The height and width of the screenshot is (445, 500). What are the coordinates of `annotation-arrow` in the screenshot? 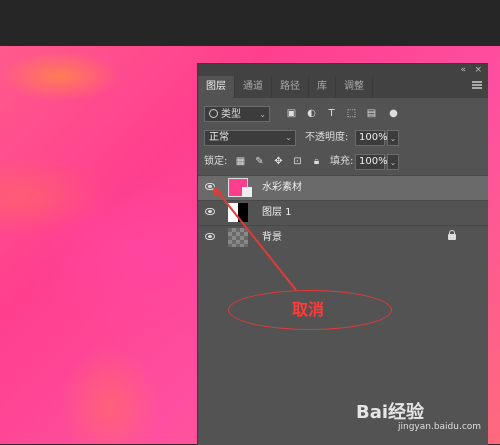 It's located at (255, 238).